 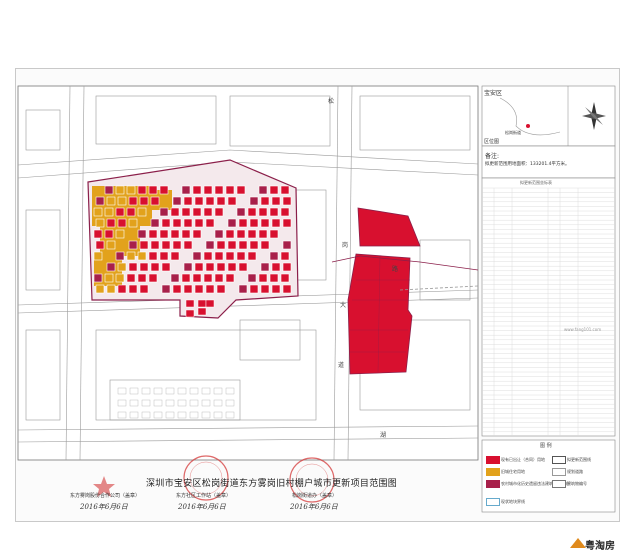 What do you see at coordinates (493, 93) in the screenshot?
I see `district-label: 宝安区` at bounding box center [493, 93].